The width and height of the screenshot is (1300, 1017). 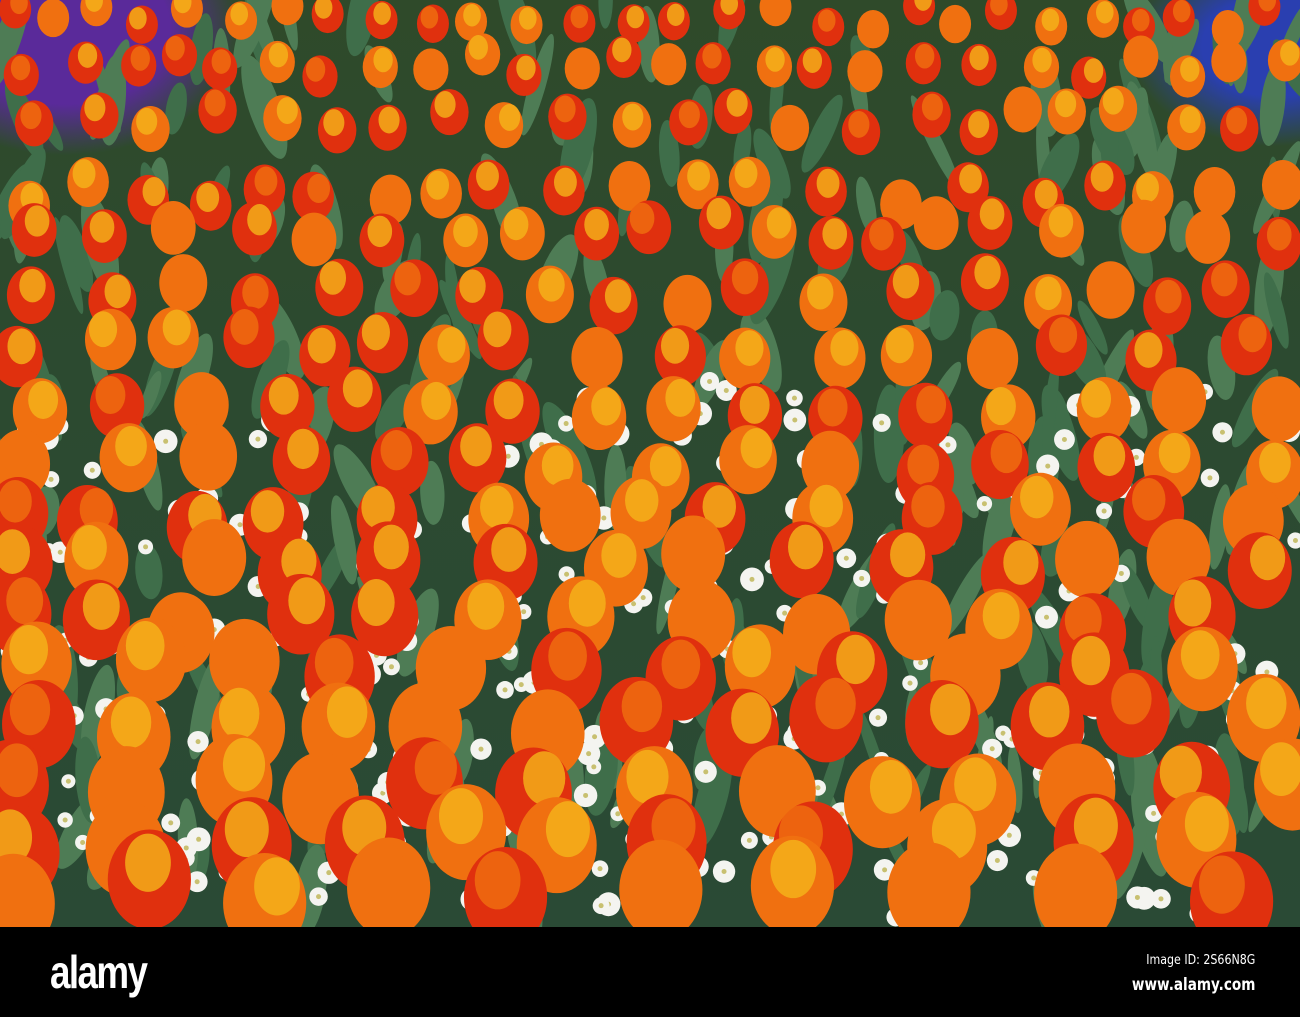 What do you see at coordinates (605, 14) in the screenshot?
I see `leaf` at bounding box center [605, 14].